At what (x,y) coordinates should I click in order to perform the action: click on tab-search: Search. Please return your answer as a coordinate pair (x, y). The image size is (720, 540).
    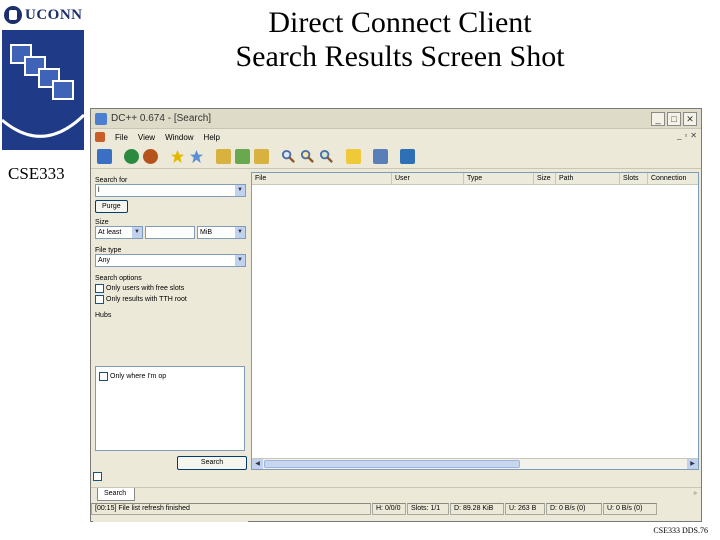
    Looking at the image, I should click on (116, 494).